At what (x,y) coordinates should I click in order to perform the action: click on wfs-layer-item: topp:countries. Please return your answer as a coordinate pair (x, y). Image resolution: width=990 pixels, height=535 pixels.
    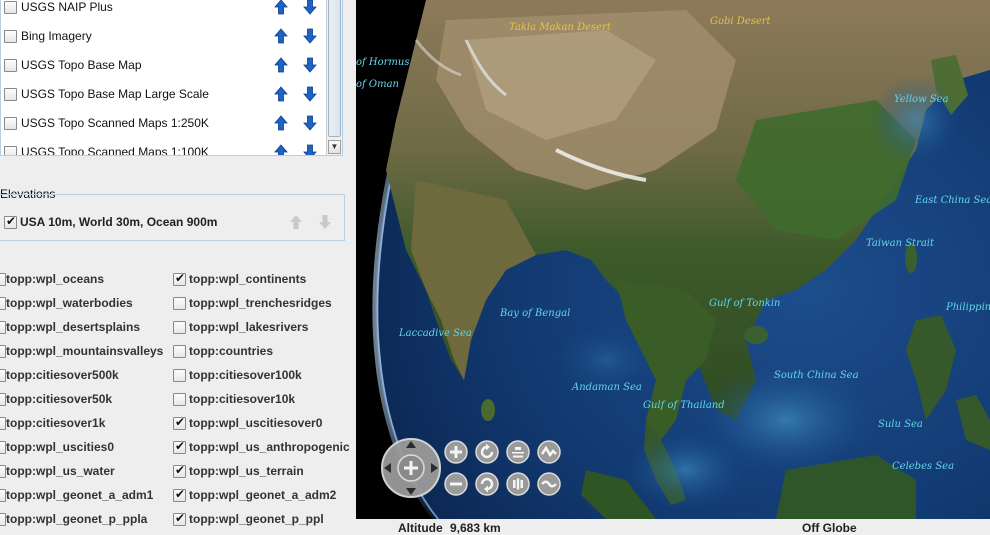
    Looking at the image, I should click on (264, 350).